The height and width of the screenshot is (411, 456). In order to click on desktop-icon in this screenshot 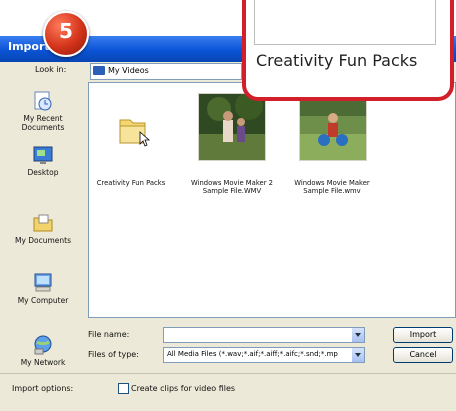, I will do `click(43, 155)`.